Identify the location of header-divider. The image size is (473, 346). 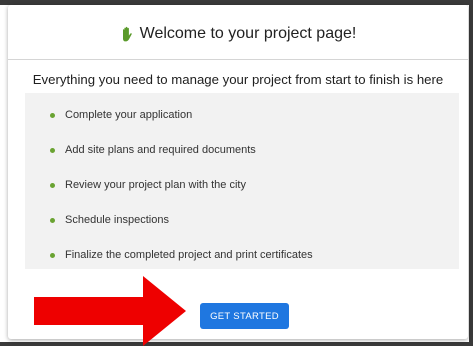
(238, 59).